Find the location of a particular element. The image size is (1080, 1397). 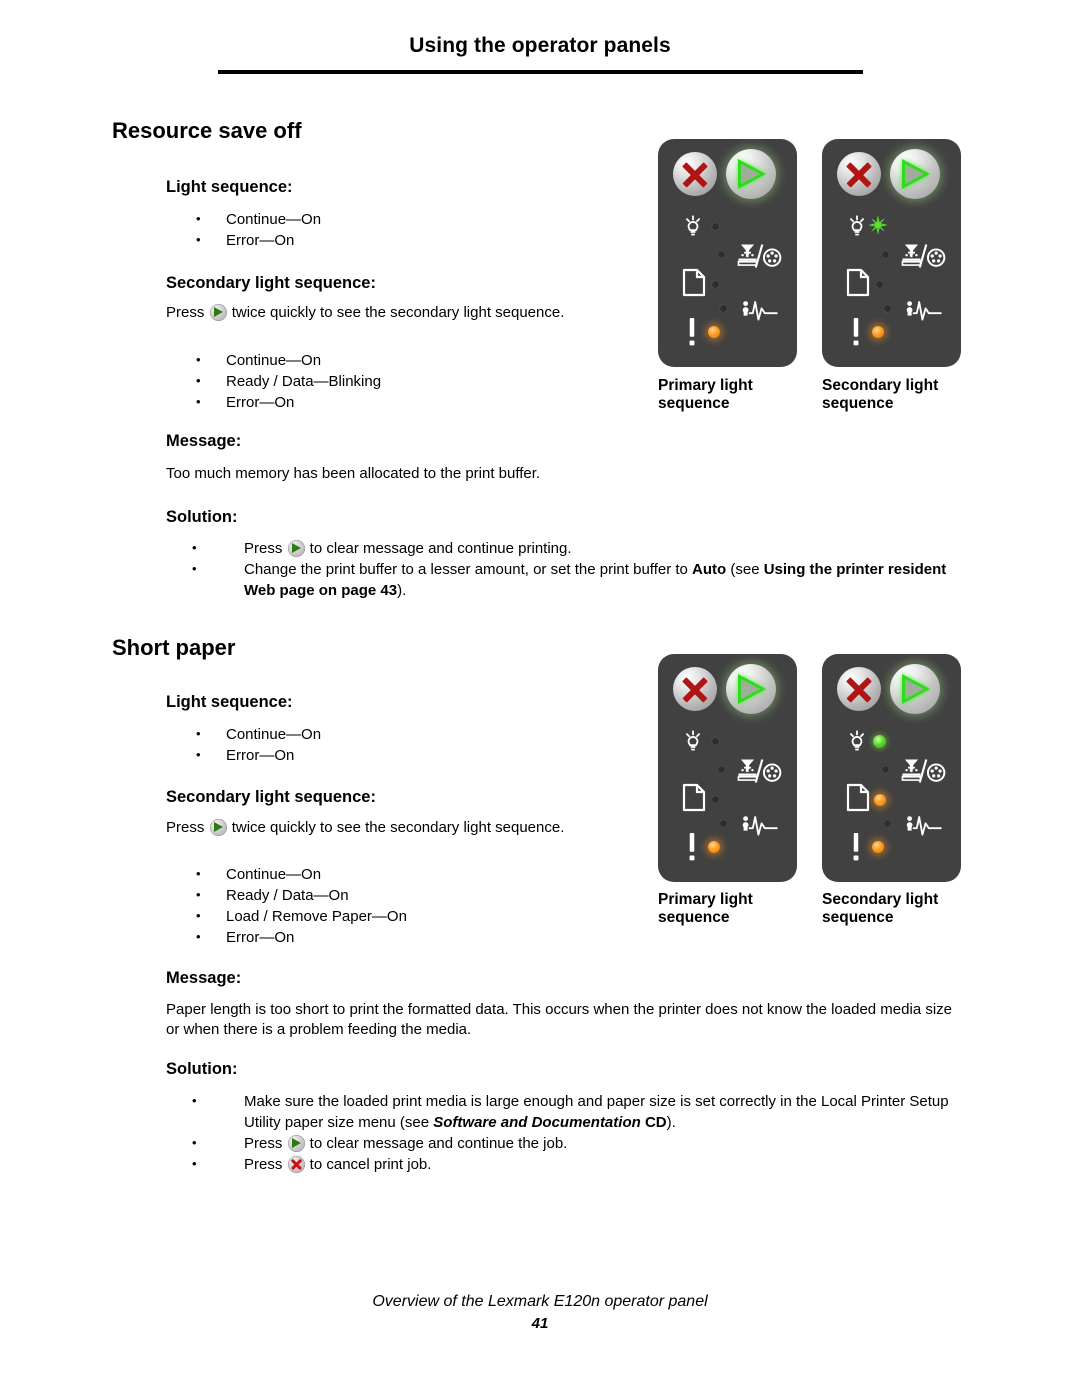

secondary-panel-caption: Secondary light sequence is located at coordinates (880, 908).